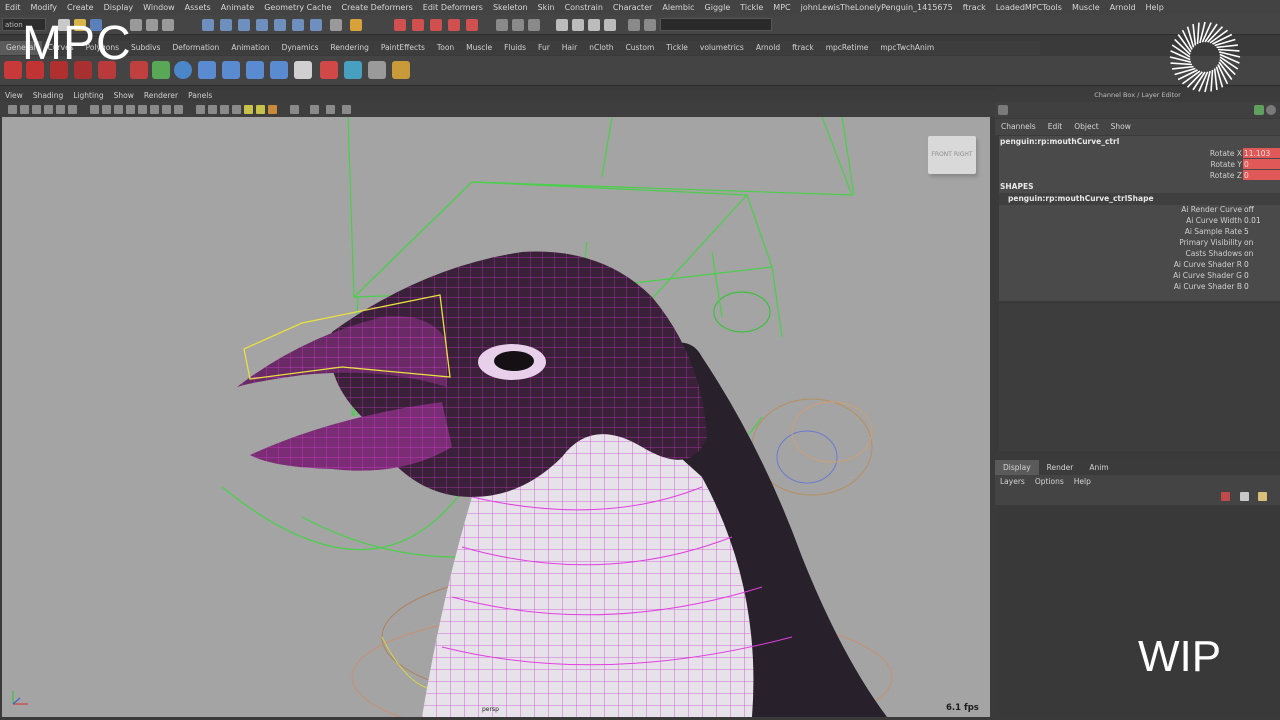  Describe the element at coordinates (436, 25) in the screenshot. I see `render-settings-icon` at that location.